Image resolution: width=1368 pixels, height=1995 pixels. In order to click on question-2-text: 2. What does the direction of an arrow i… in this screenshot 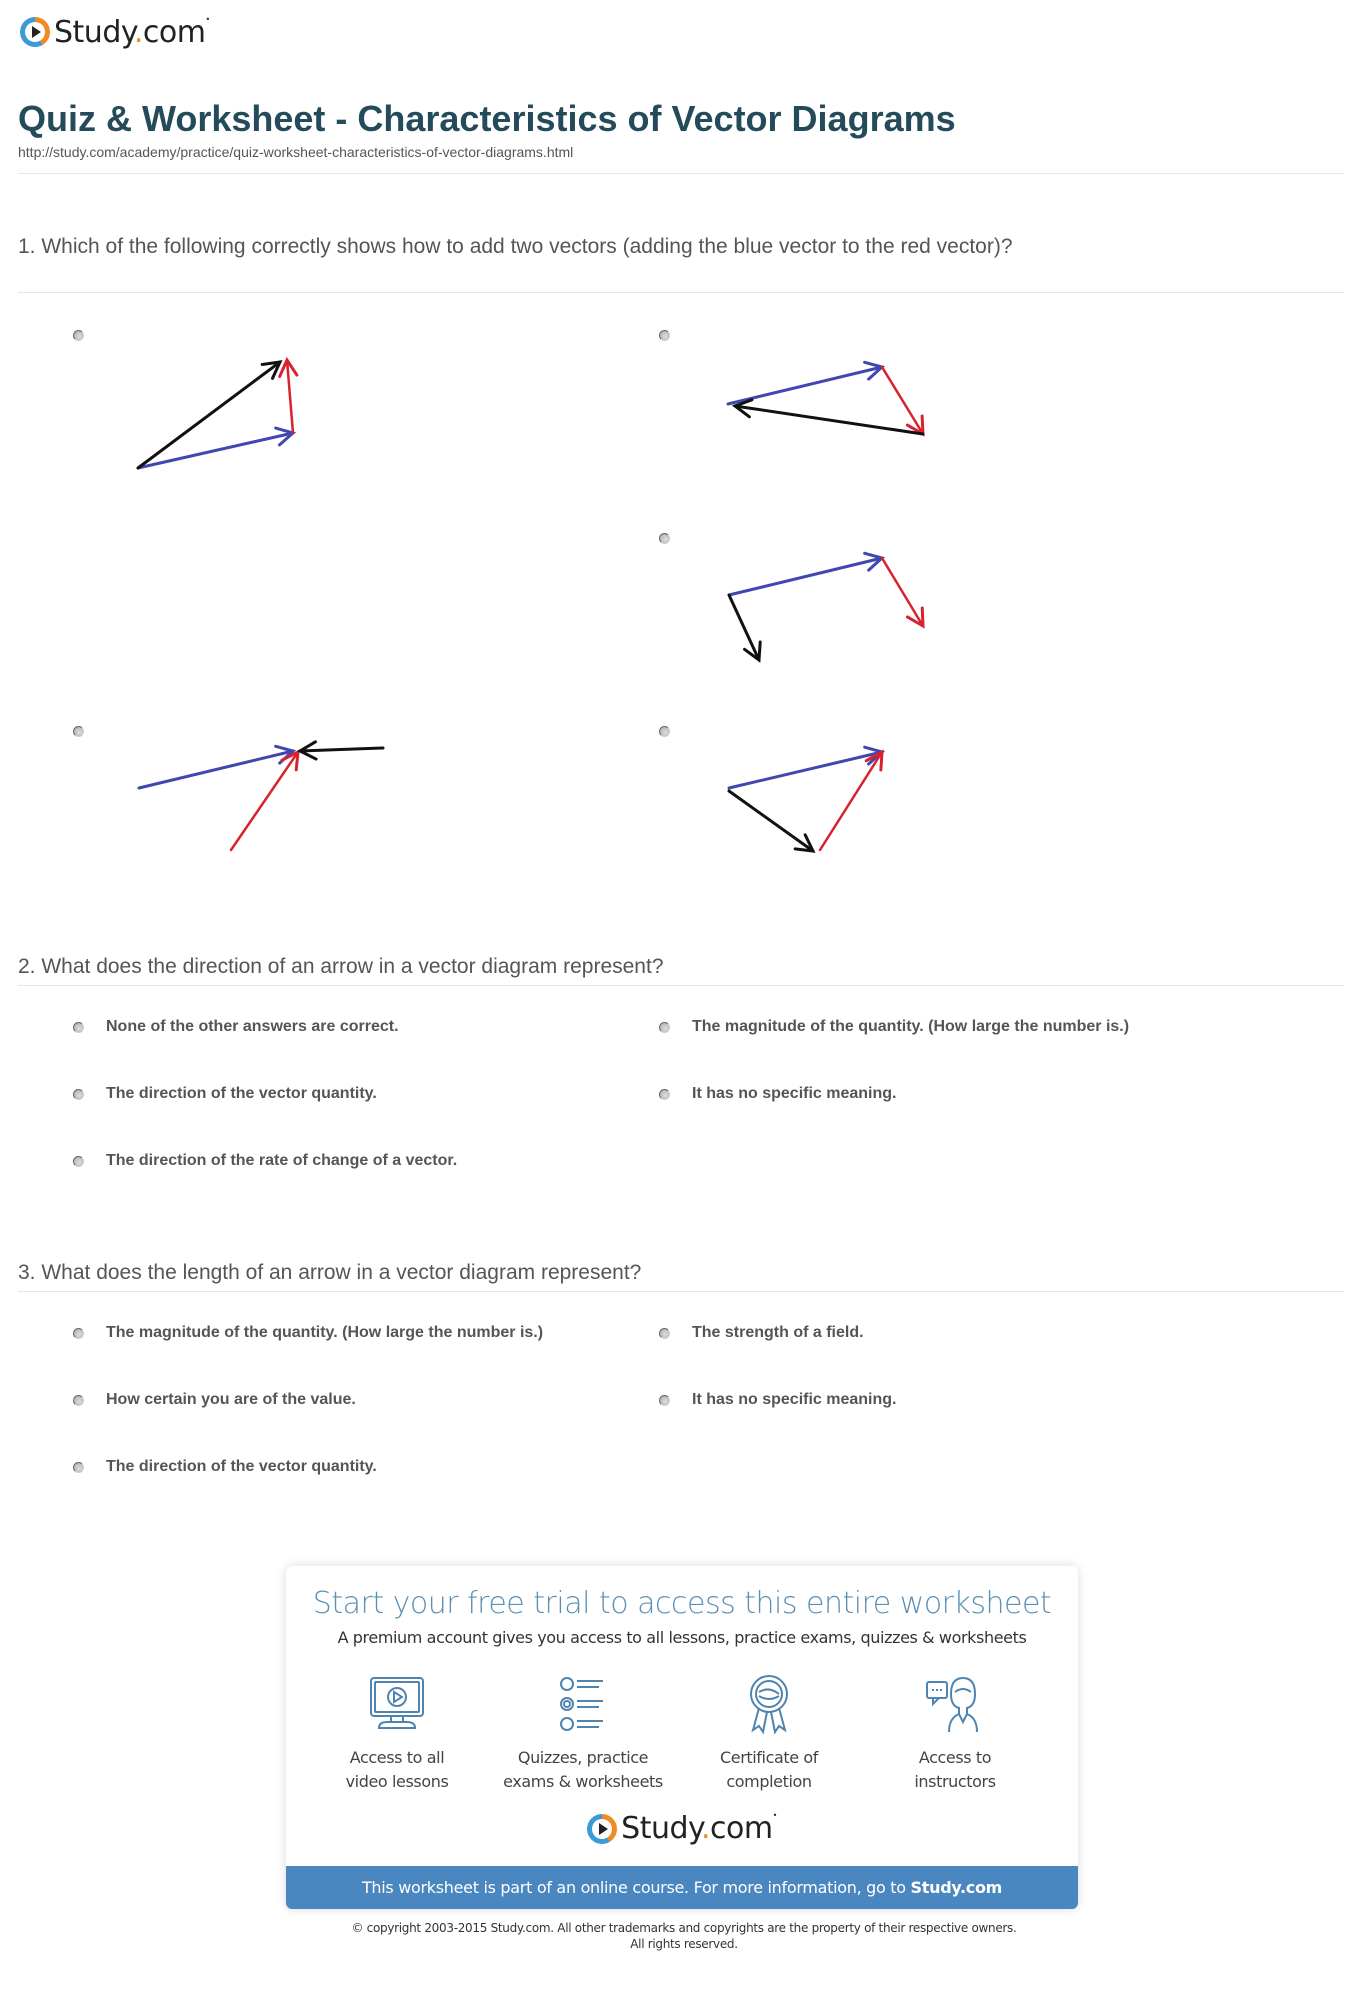, I will do `click(341, 966)`.